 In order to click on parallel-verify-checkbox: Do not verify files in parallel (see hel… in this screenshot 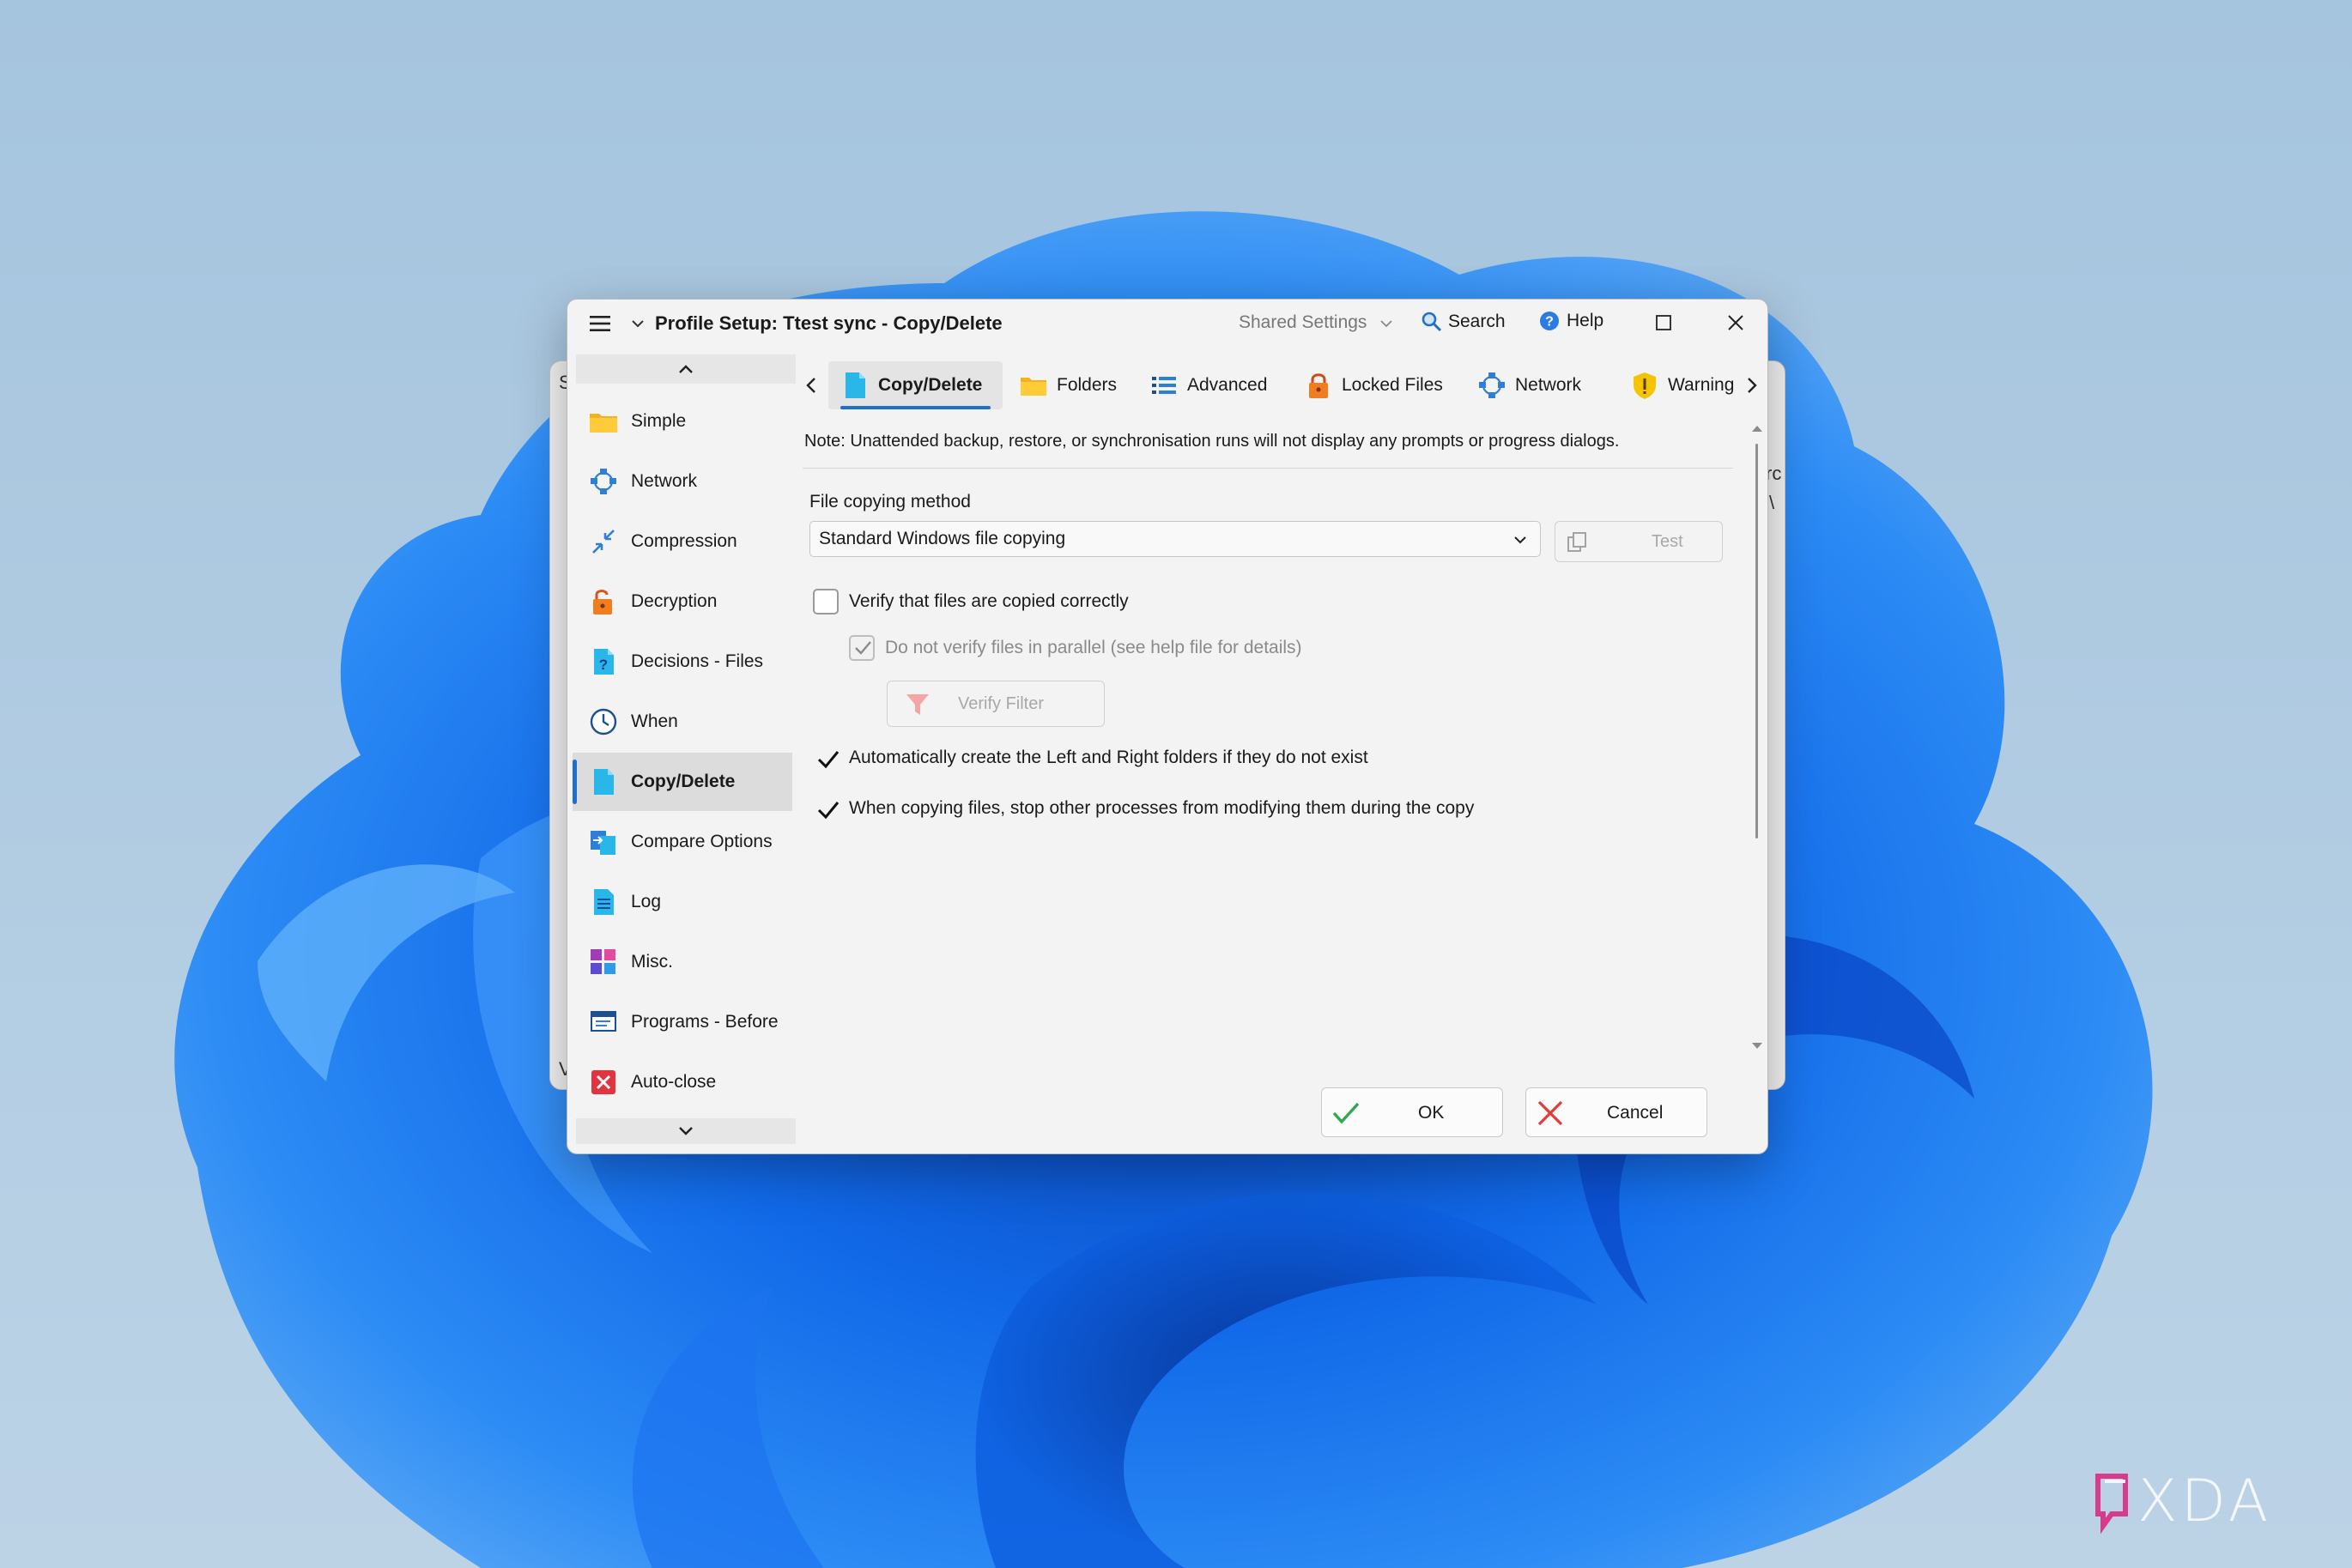, I will do `click(1075, 648)`.